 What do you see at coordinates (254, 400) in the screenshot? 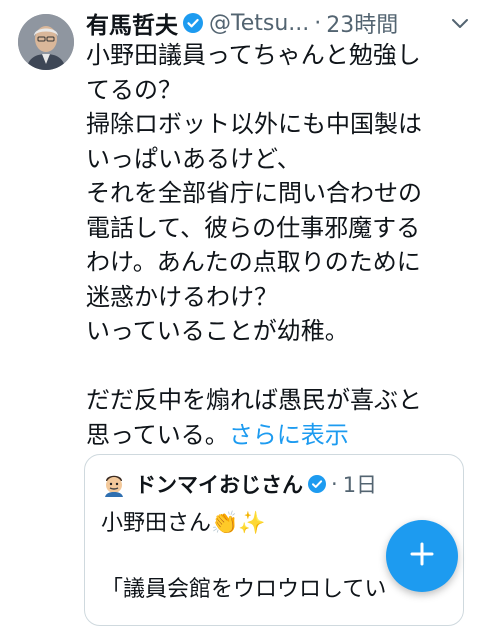
I see `tweet-text-line: だだ反中を煽れば愚民が喜ぶと` at bounding box center [254, 400].